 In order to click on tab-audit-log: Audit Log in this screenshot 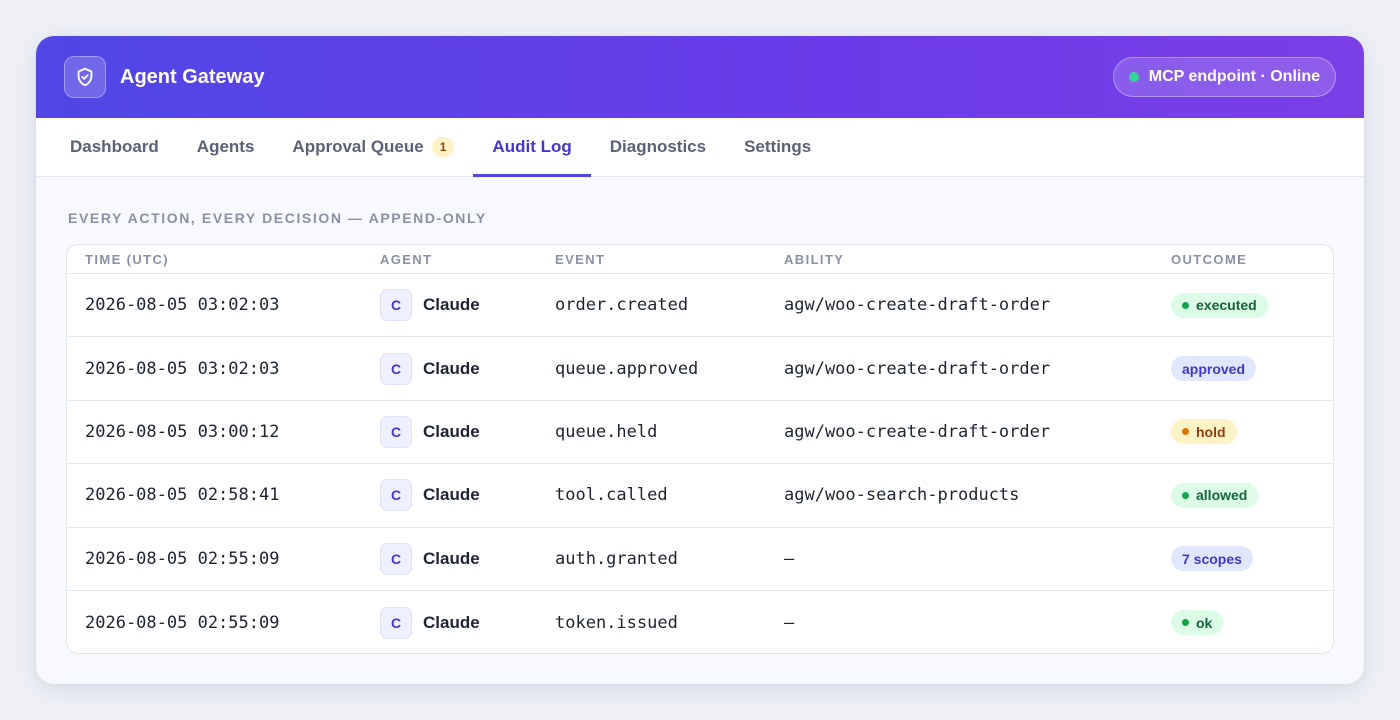, I will do `click(532, 147)`.